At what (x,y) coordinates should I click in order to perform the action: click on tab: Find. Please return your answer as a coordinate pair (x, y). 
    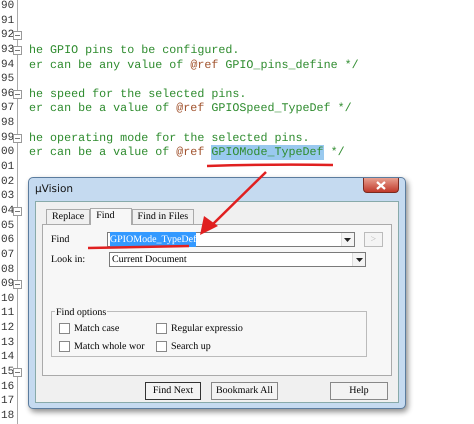
    Looking at the image, I should click on (111, 216).